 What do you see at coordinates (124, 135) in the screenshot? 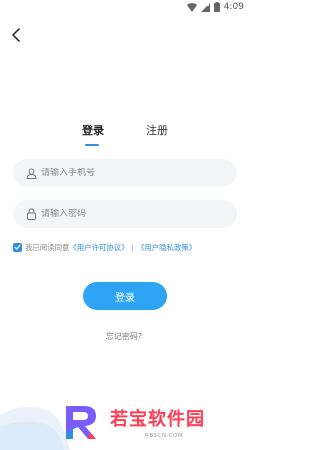
I see `auth-tabs: 登录 注册` at bounding box center [124, 135].